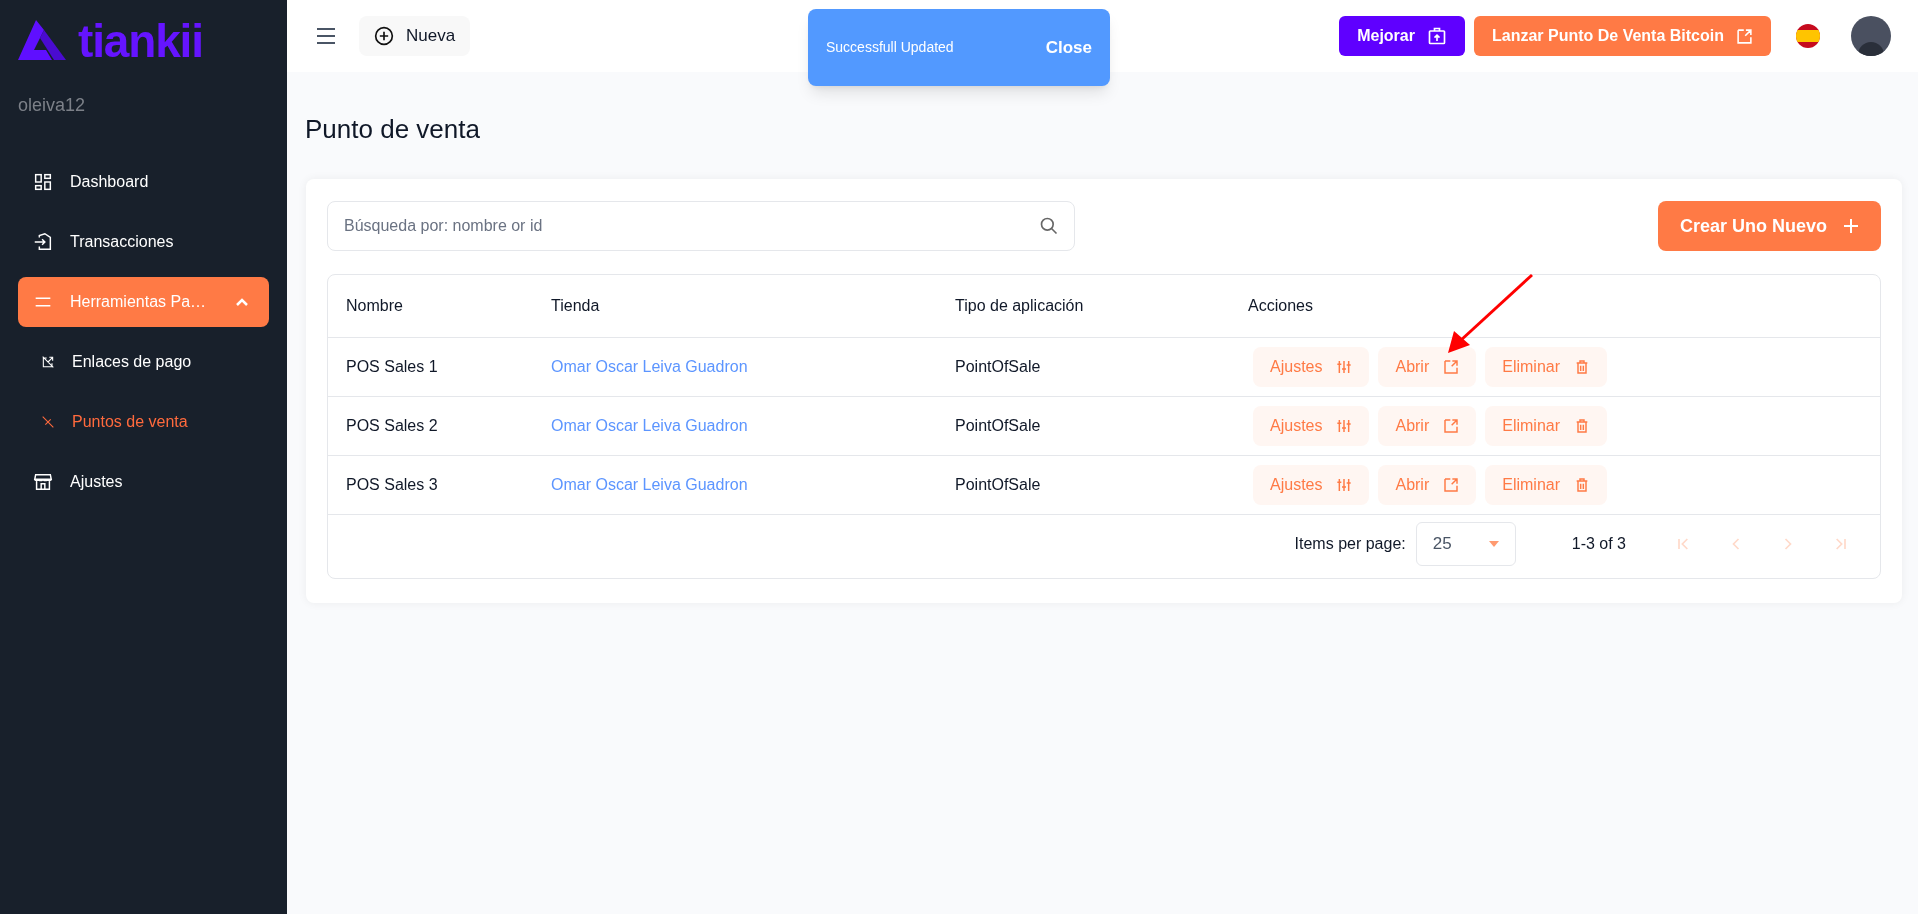  What do you see at coordinates (42, 41) in the screenshot?
I see `logo-icon` at bounding box center [42, 41].